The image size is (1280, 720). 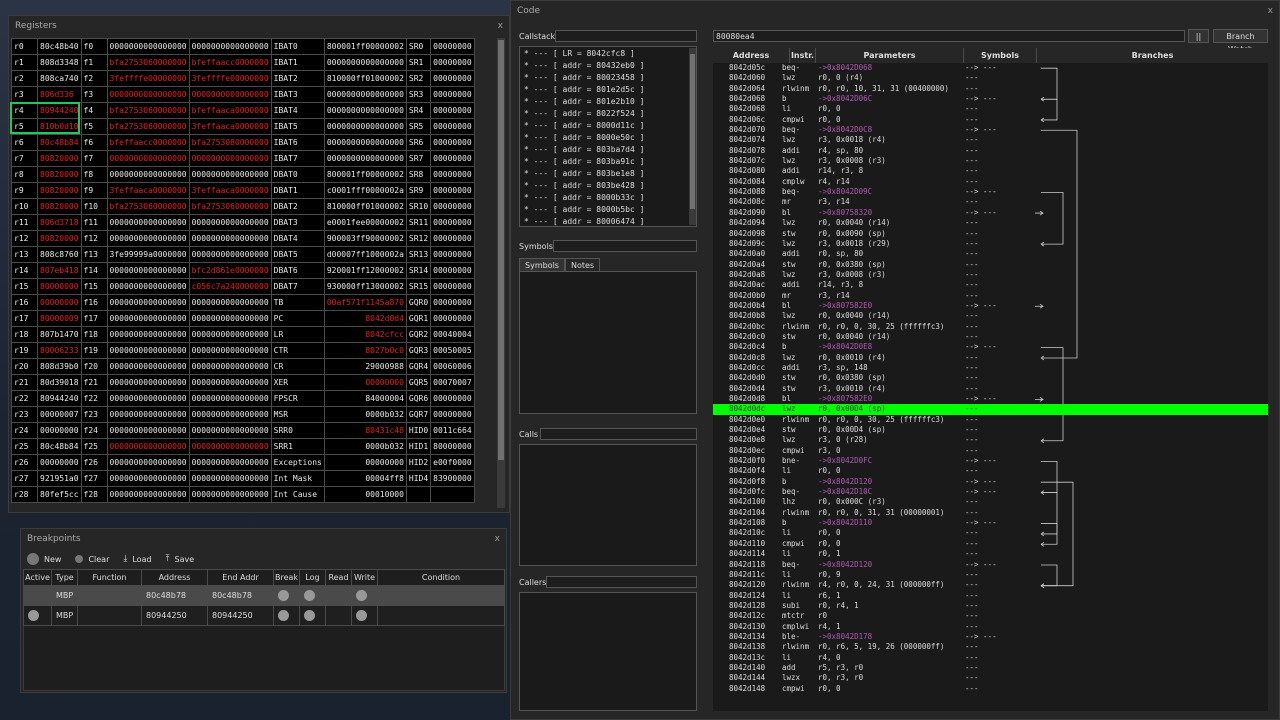 What do you see at coordinates (230, 126) in the screenshot?
I see `register-value: 3feffaaca0000000` at bounding box center [230, 126].